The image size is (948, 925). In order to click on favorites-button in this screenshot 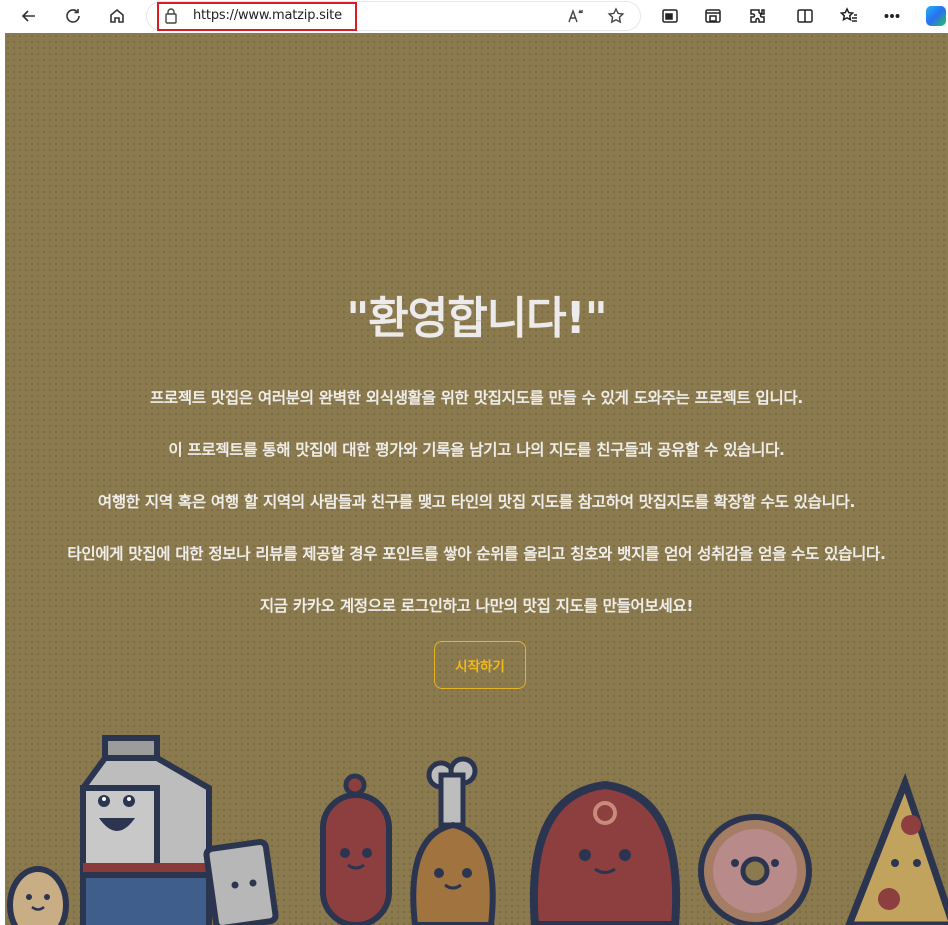, I will do `click(849, 16)`.